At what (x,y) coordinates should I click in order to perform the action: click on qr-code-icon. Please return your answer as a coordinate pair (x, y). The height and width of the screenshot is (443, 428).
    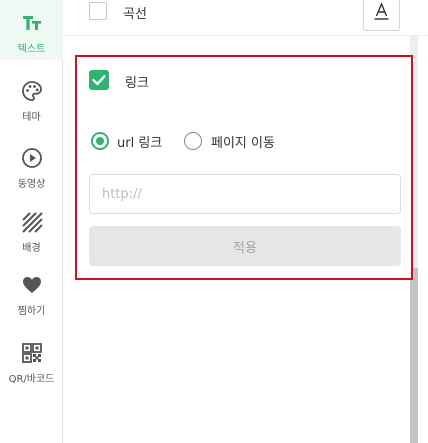
    Looking at the image, I should click on (31, 353).